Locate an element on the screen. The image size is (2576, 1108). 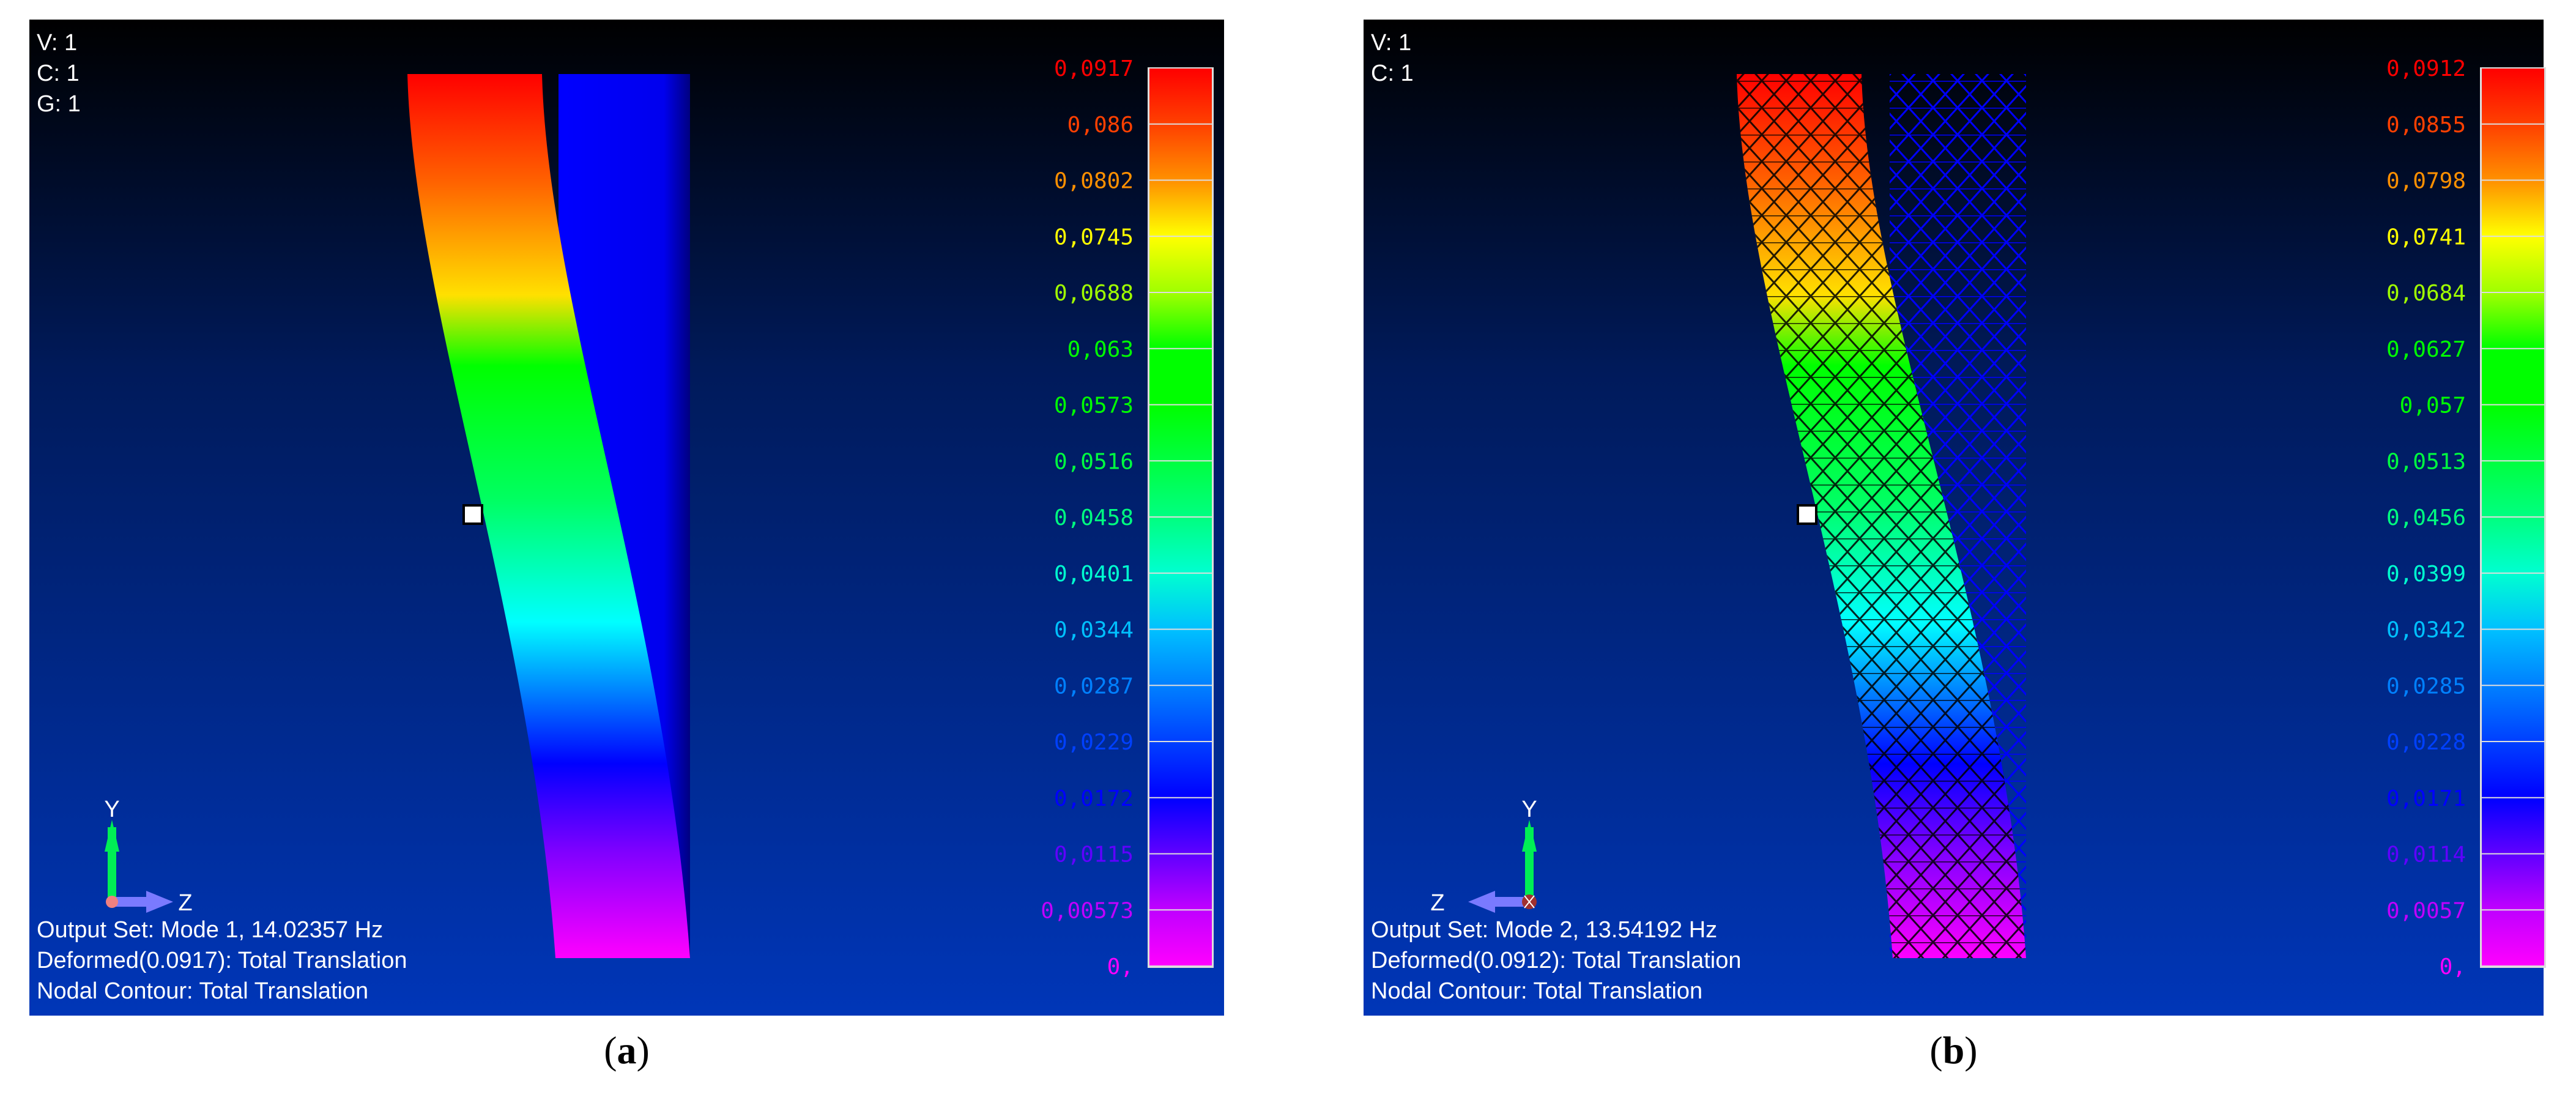
legend-value-label: 0,0917 is located at coordinates (1094, 68).